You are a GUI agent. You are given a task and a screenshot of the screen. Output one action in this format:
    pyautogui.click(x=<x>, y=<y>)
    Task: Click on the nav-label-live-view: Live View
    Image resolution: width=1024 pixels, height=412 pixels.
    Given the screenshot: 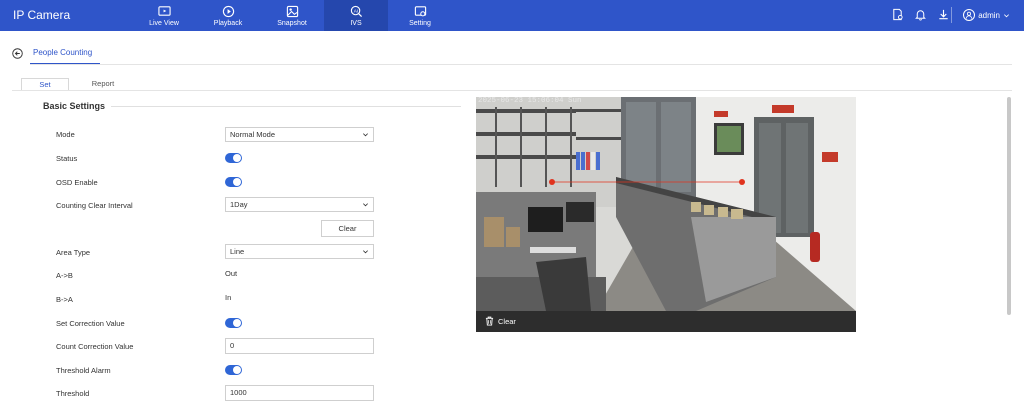 What is the action you would take?
    pyautogui.click(x=164, y=23)
    